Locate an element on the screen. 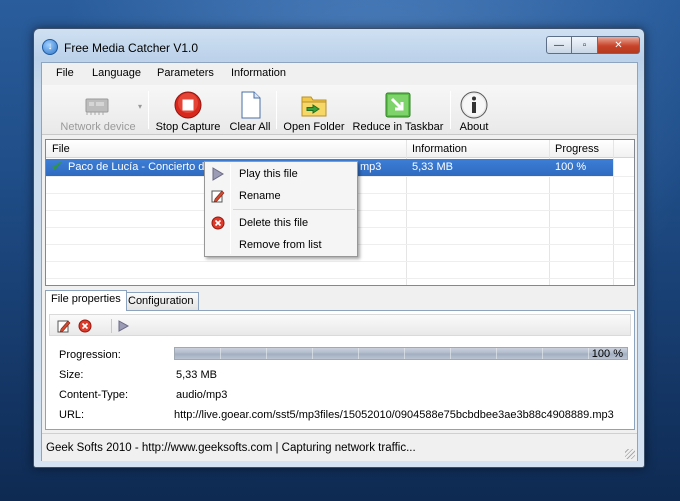 The width and height of the screenshot is (680, 501). context-play-item: Play this file is located at coordinates (281, 174).